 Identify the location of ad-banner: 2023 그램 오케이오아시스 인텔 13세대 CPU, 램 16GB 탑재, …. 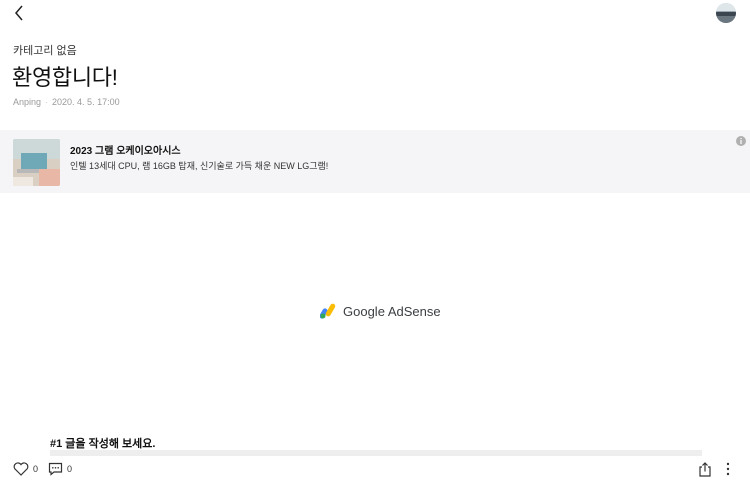
(375, 161).